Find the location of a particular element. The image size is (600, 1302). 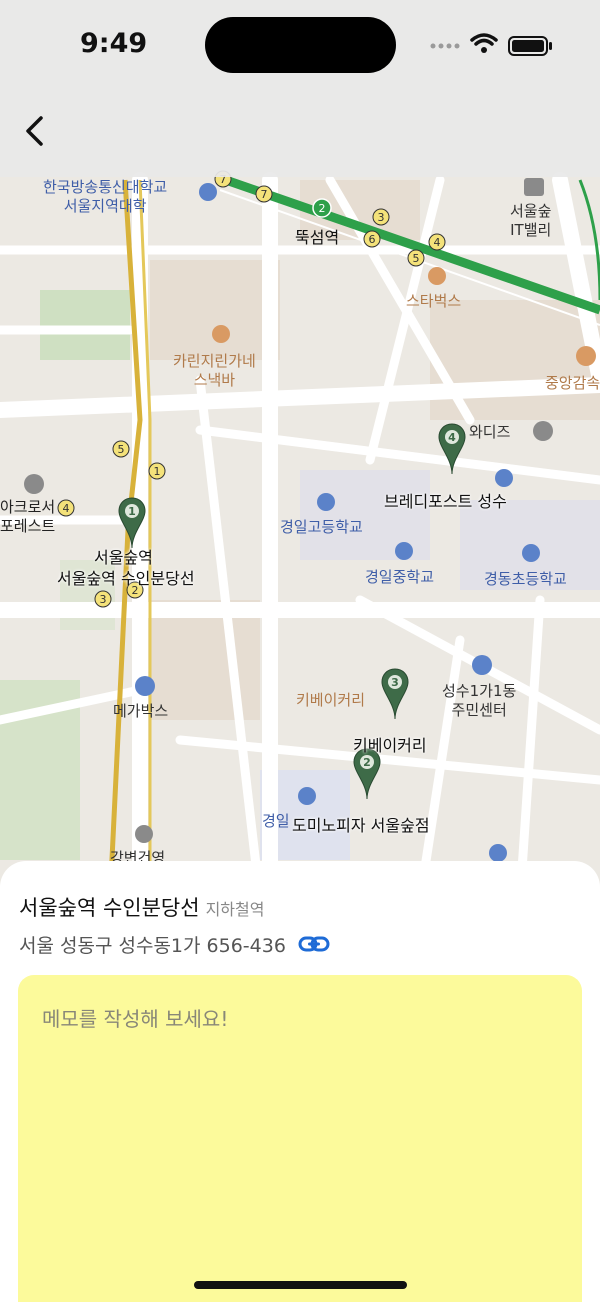

map-pin-icon: 1 is located at coordinates (132, 523).